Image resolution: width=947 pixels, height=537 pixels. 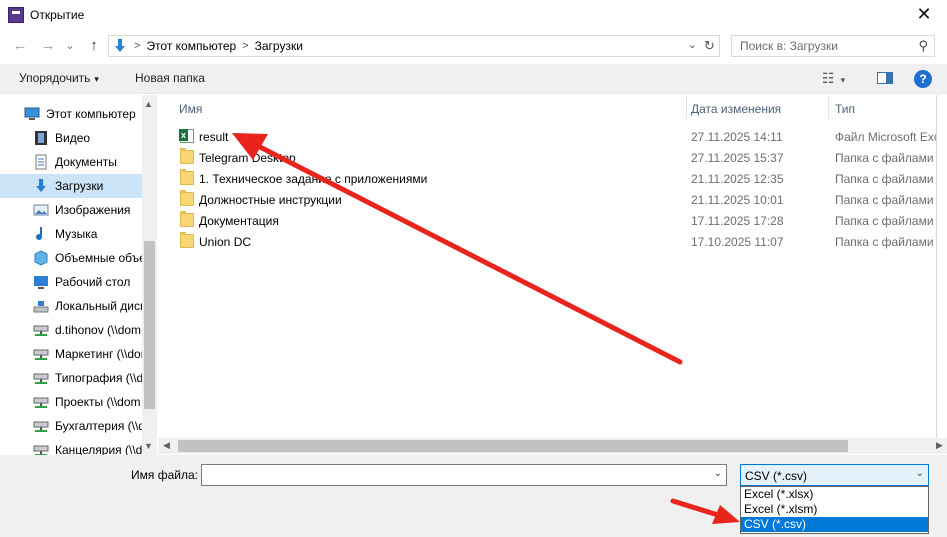 What do you see at coordinates (186, 136) in the screenshot?
I see `excel-icon` at bounding box center [186, 136].